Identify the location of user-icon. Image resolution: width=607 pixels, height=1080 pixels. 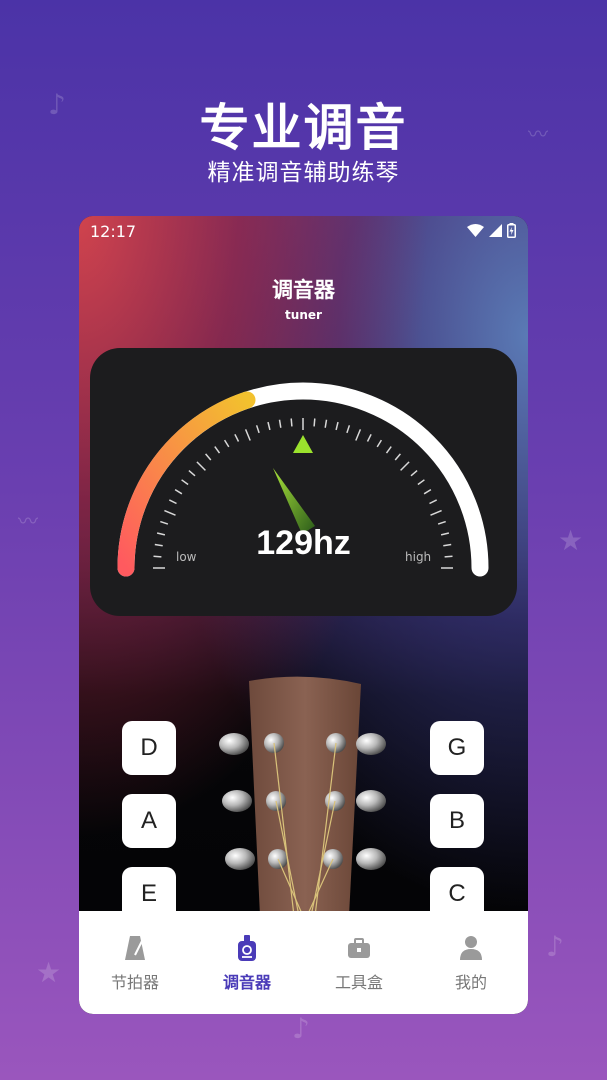
(471, 948).